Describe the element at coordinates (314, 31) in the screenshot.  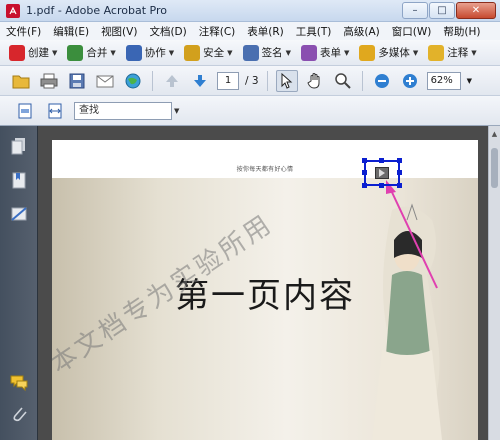
I see `menu-tools: 工具(T)` at that location.